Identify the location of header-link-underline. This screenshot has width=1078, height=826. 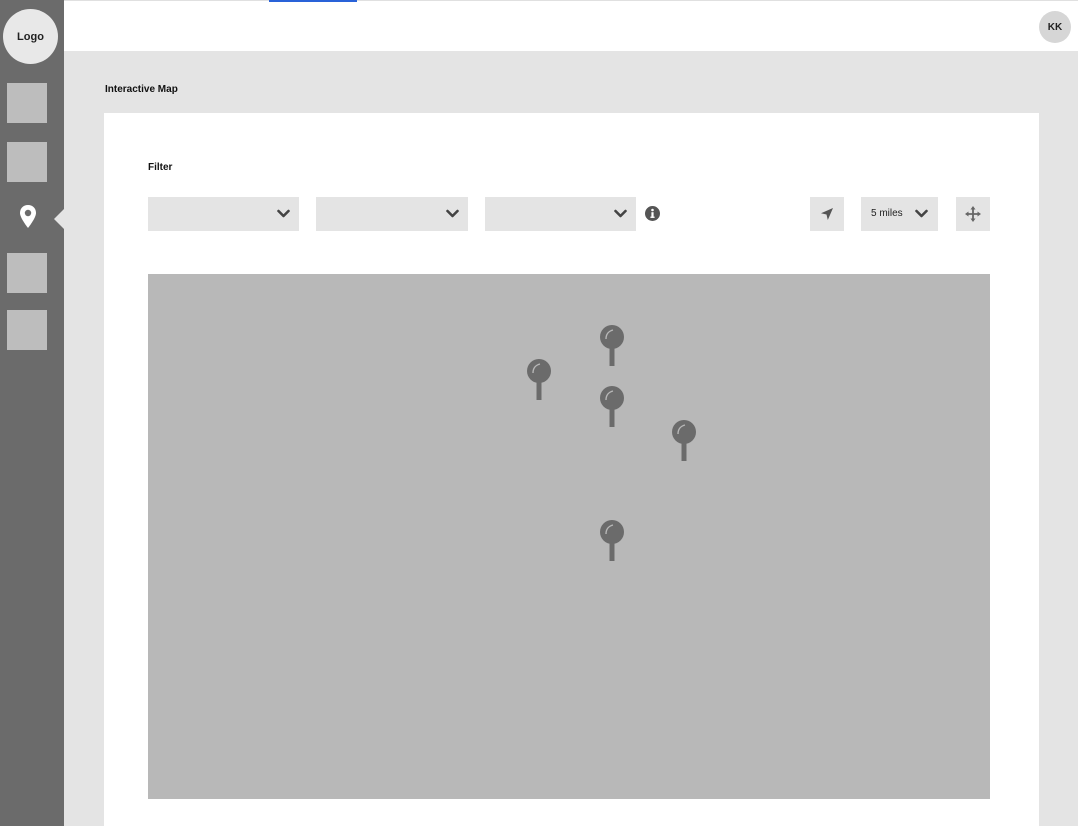
(313, 1).